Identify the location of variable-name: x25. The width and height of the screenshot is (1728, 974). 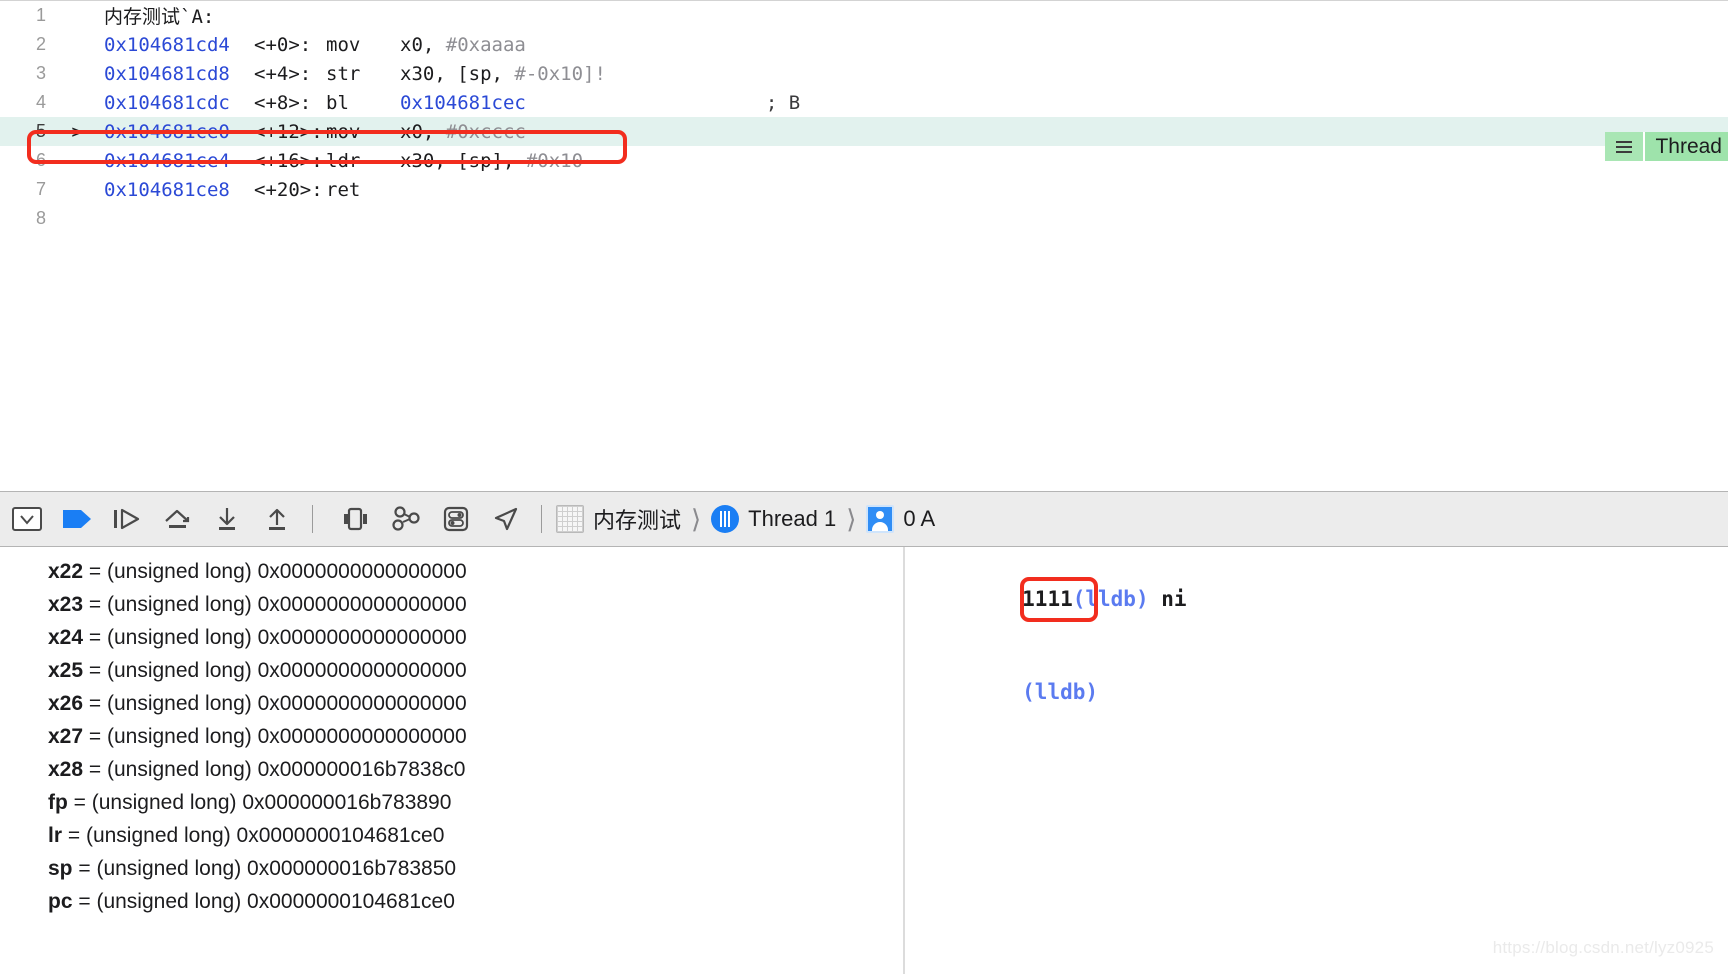
(66, 670).